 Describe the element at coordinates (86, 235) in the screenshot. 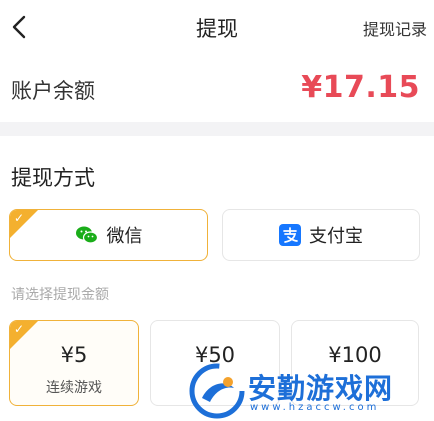

I see `wechat-icon` at that location.